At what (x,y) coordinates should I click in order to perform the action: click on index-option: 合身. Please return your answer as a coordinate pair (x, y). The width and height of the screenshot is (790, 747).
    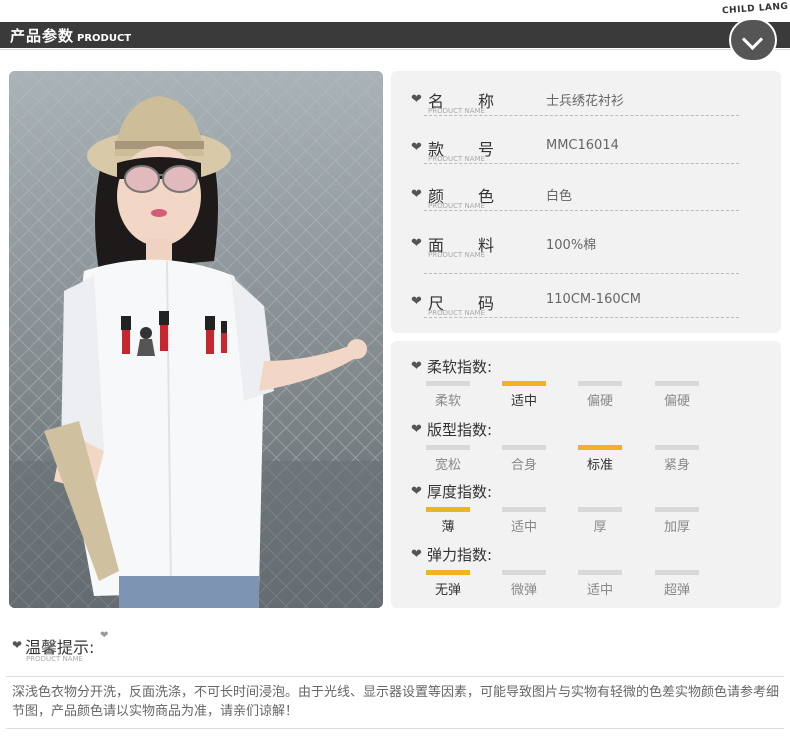
    Looking at the image, I should click on (524, 459).